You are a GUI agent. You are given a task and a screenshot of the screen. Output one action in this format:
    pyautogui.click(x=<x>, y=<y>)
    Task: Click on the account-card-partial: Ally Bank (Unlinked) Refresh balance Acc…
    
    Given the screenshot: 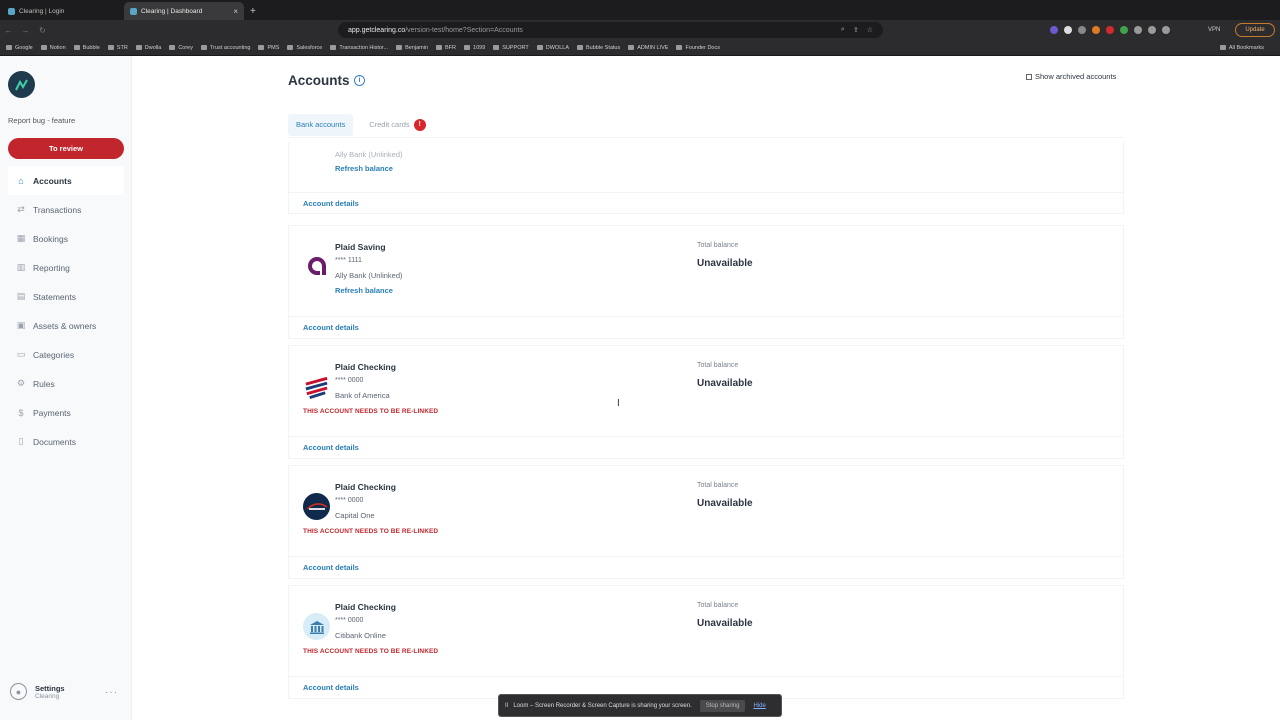 What is the action you would take?
    pyautogui.click(x=706, y=178)
    